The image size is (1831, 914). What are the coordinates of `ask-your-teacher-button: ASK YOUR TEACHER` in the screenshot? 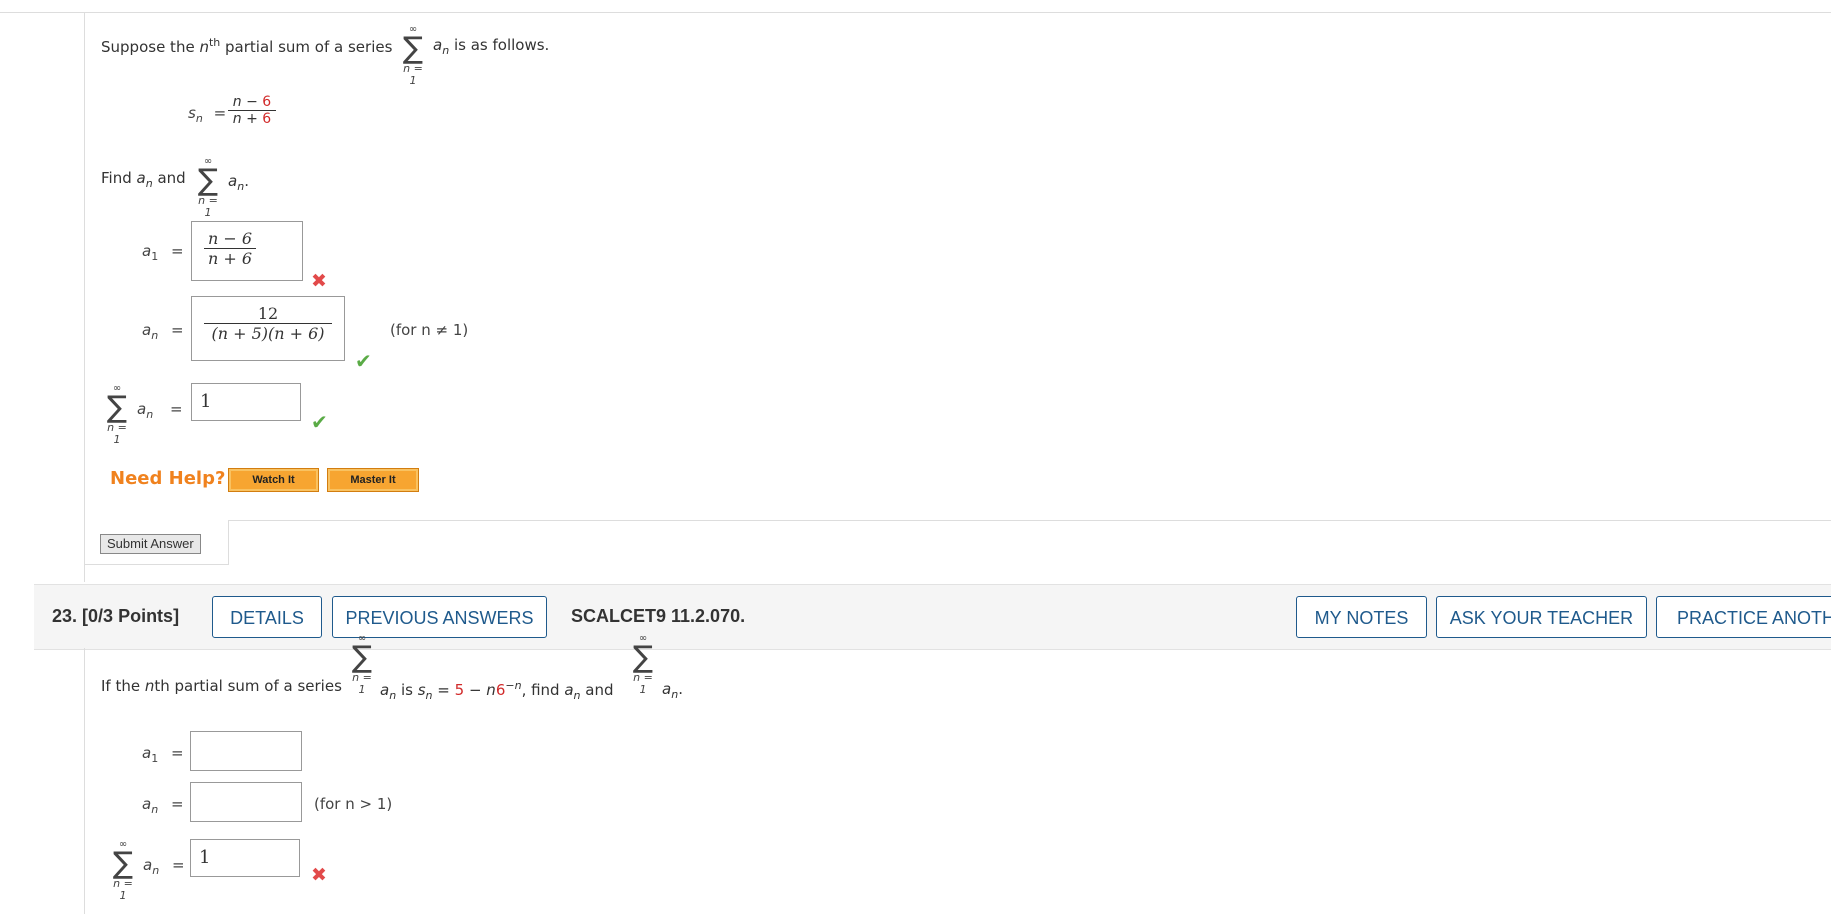 It's located at (1541, 617).